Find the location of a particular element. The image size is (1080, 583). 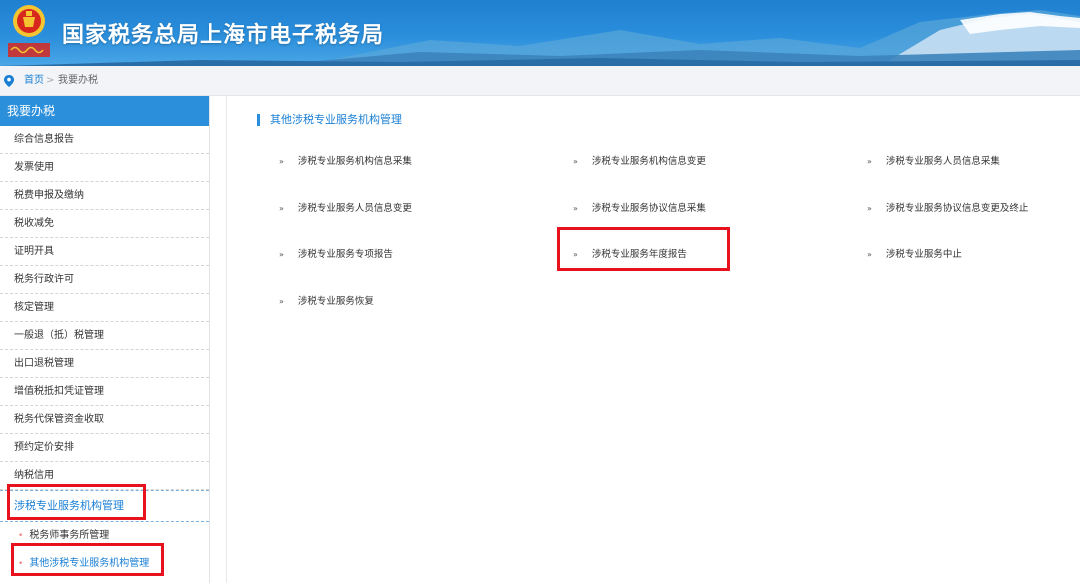

breadcrumb-current: 我要办税 is located at coordinates (78, 80).